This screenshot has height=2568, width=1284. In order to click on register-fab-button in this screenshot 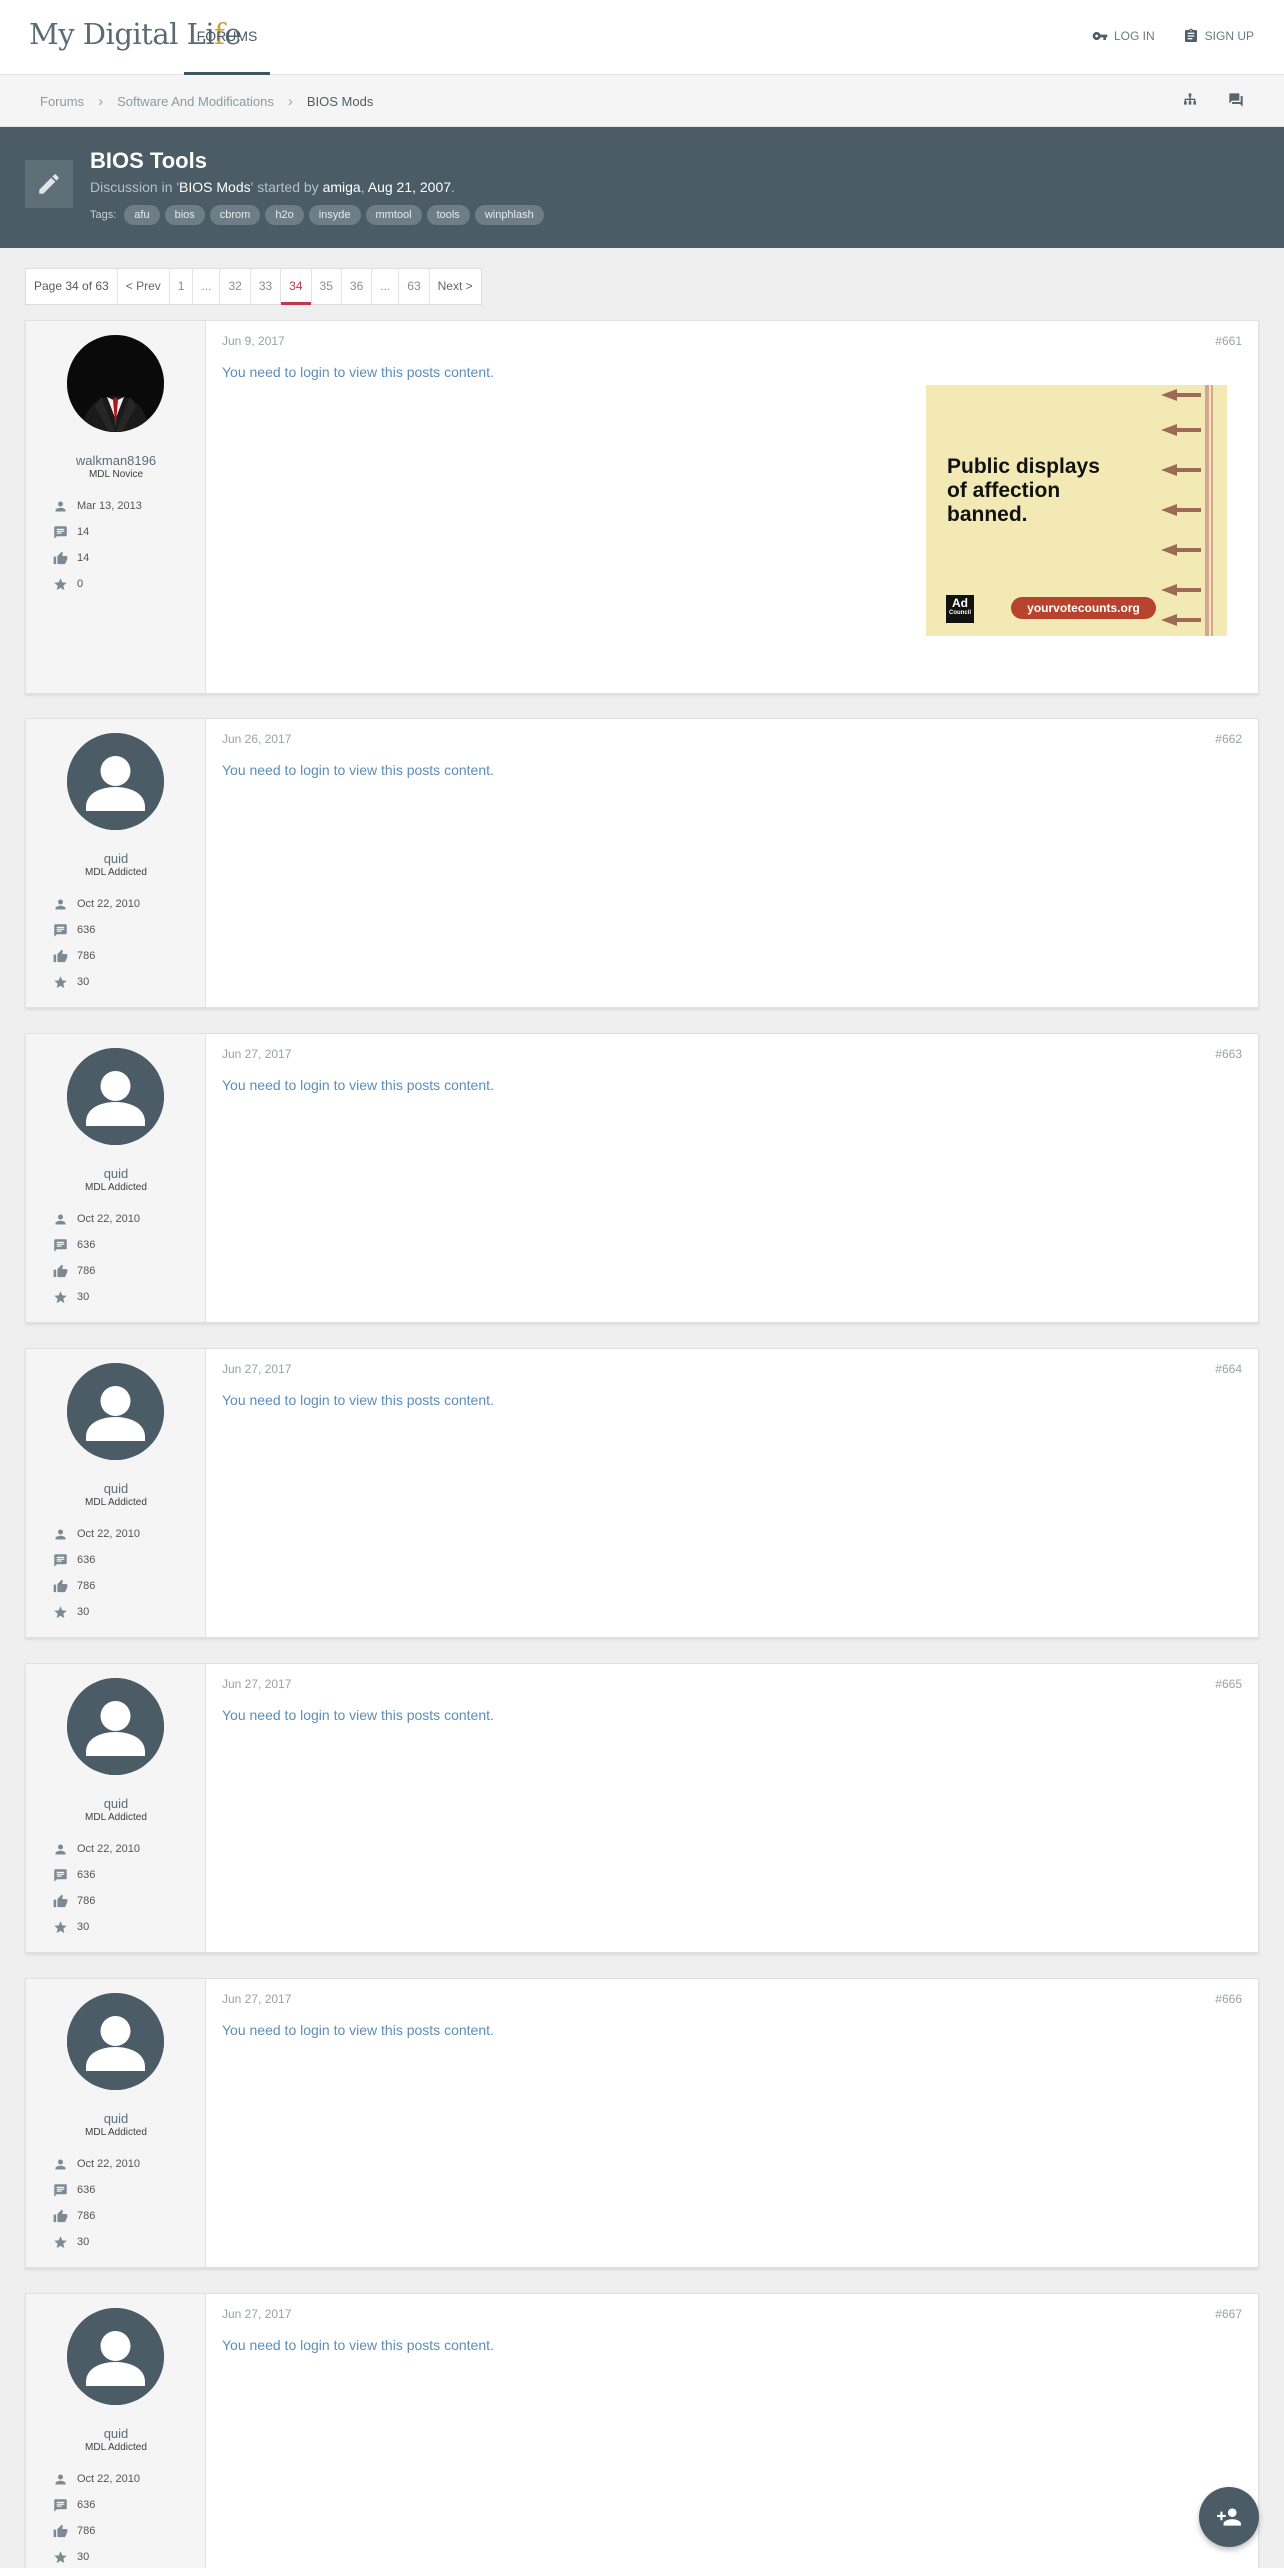, I will do `click(1229, 2517)`.